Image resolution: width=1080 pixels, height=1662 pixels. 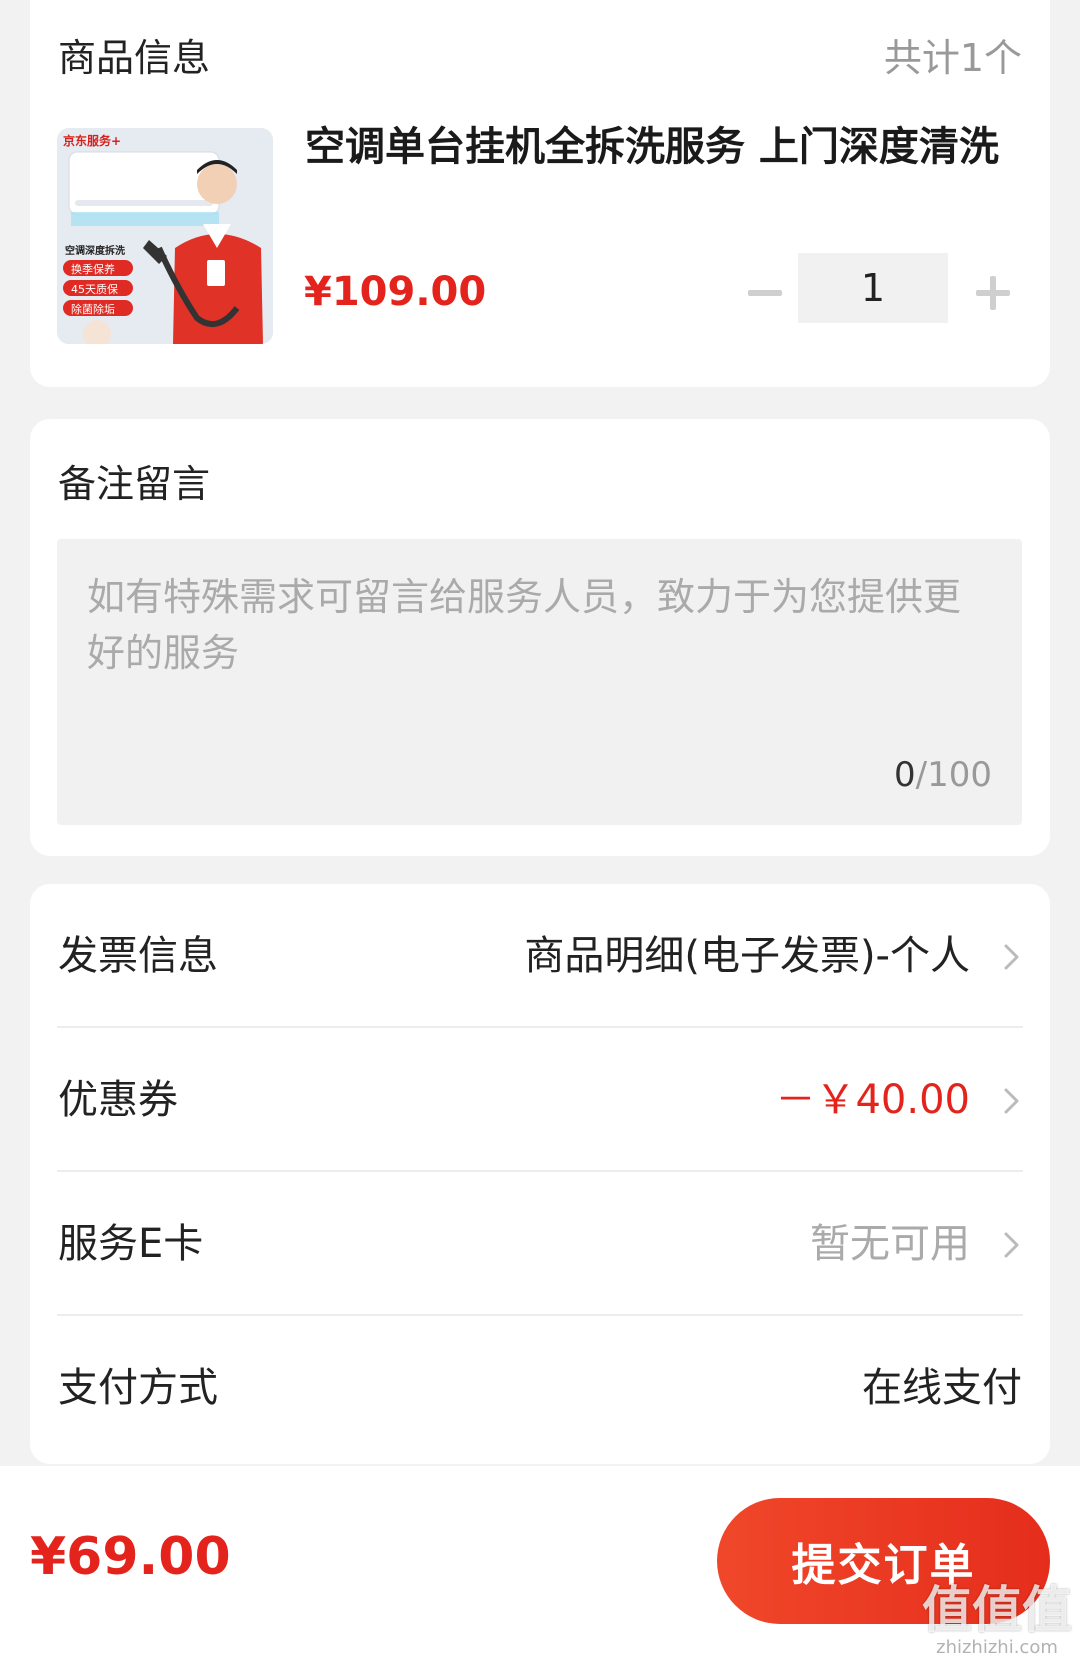 I want to click on service-ecard-value: 暂无可用, so click(x=890, y=1244).